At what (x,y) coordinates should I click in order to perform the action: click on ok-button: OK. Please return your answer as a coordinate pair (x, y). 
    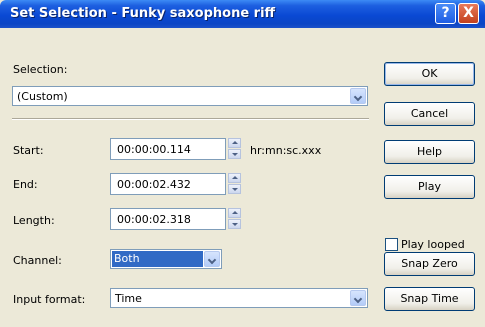
    Looking at the image, I should click on (429, 74).